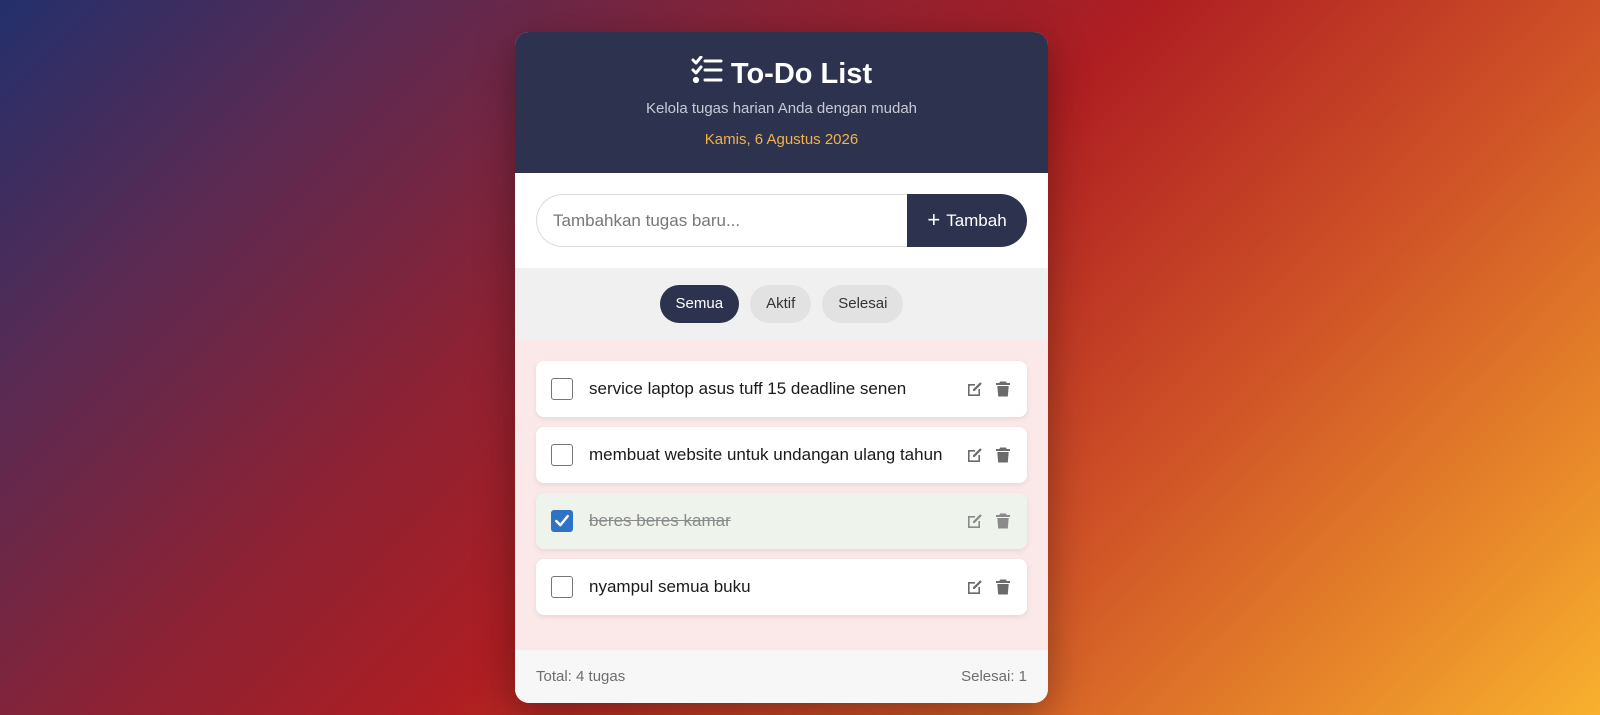 This screenshot has width=1600, height=715. What do you see at coordinates (781, 139) in the screenshot?
I see `current-date: Kamis, 6 Agustus 2026` at bounding box center [781, 139].